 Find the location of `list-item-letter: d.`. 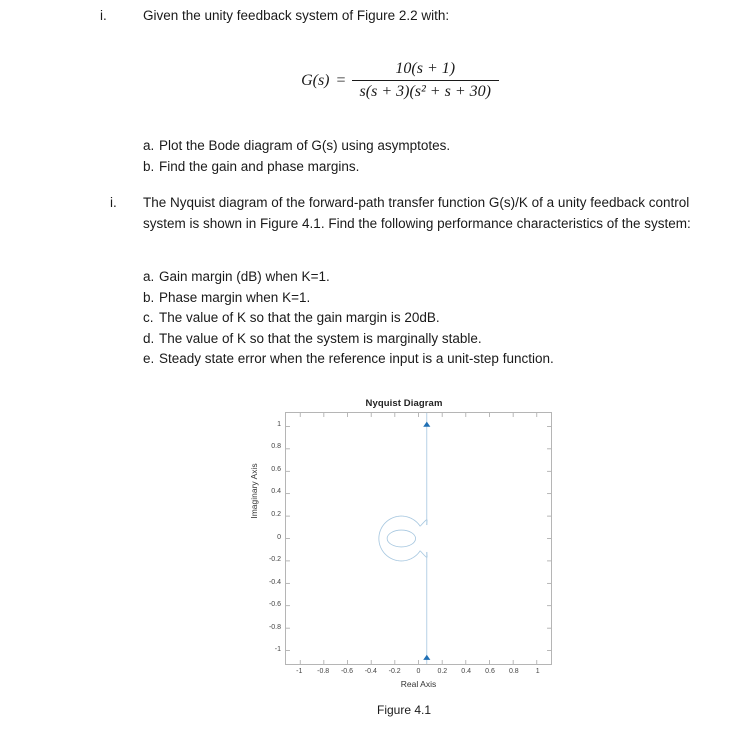

list-item-letter: d. is located at coordinates (149, 338).